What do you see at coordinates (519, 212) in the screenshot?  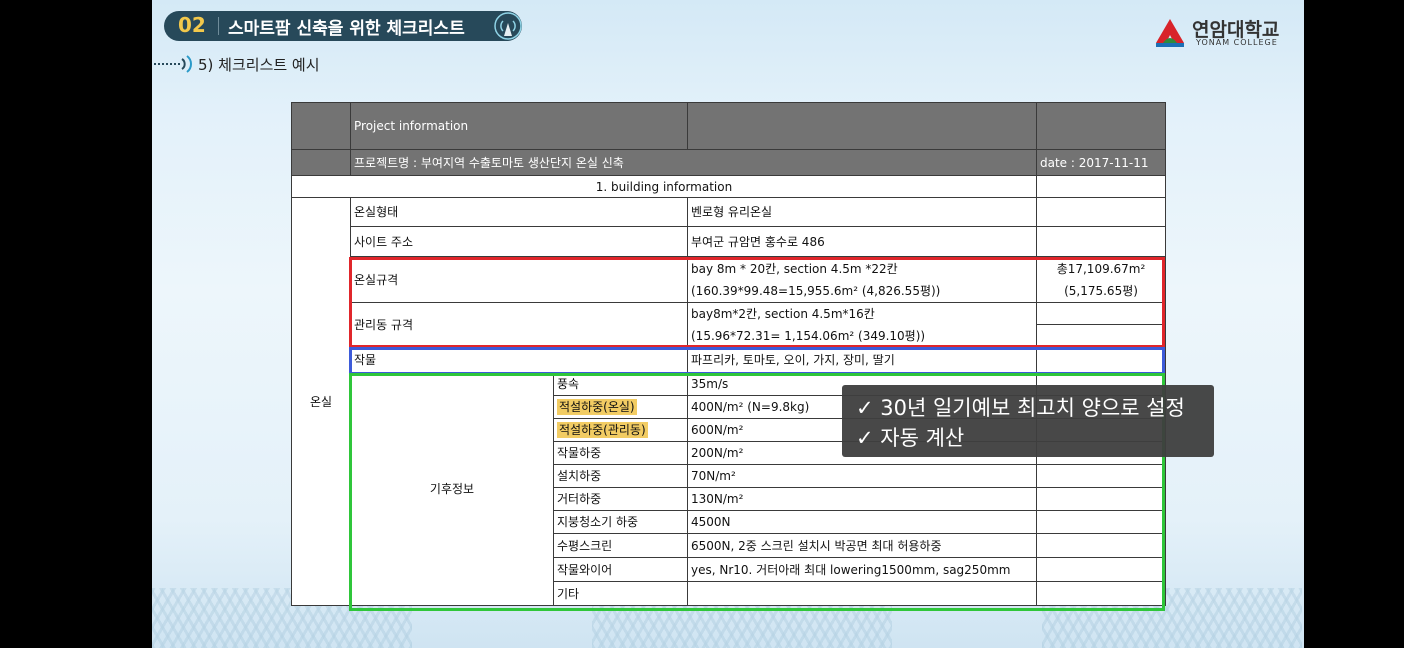 I see `row-label: 온실형태` at bounding box center [519, 212].